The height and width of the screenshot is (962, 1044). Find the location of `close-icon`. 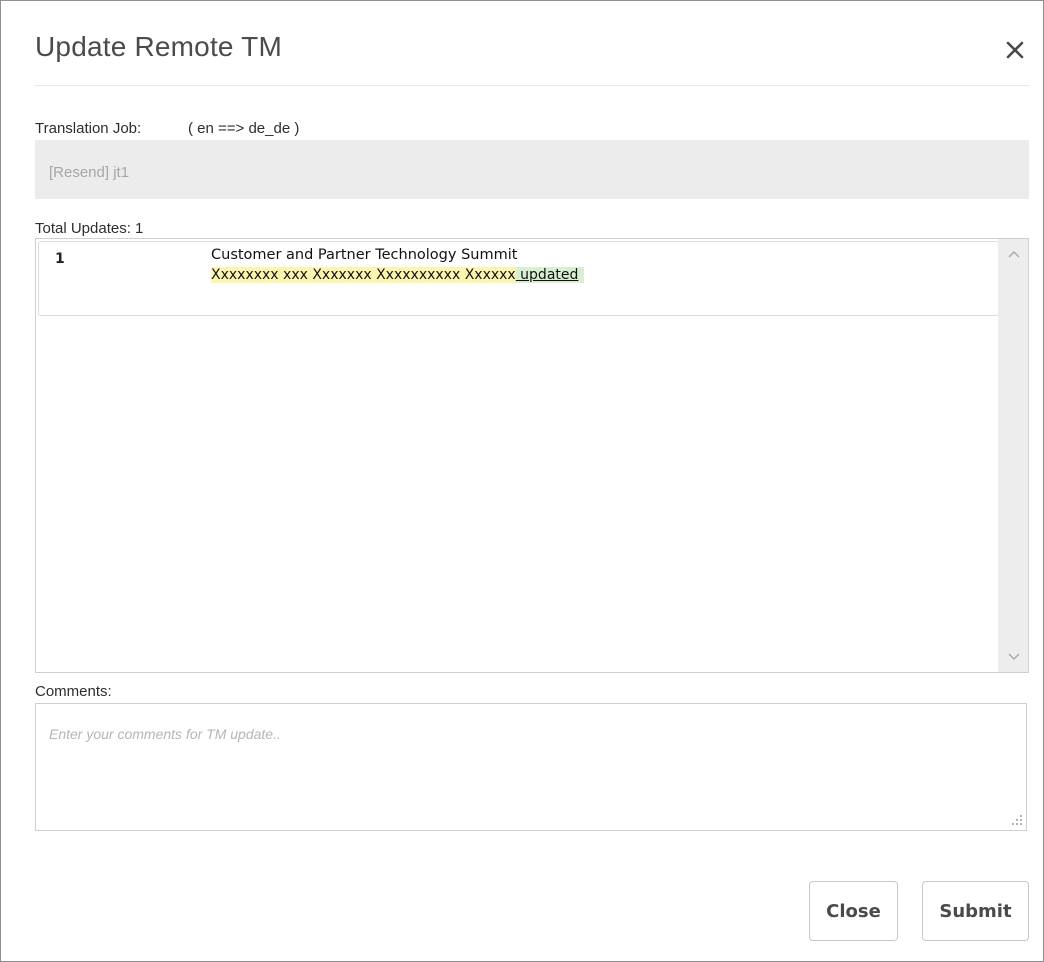

close-icon is located at coordinates (1015, 50).